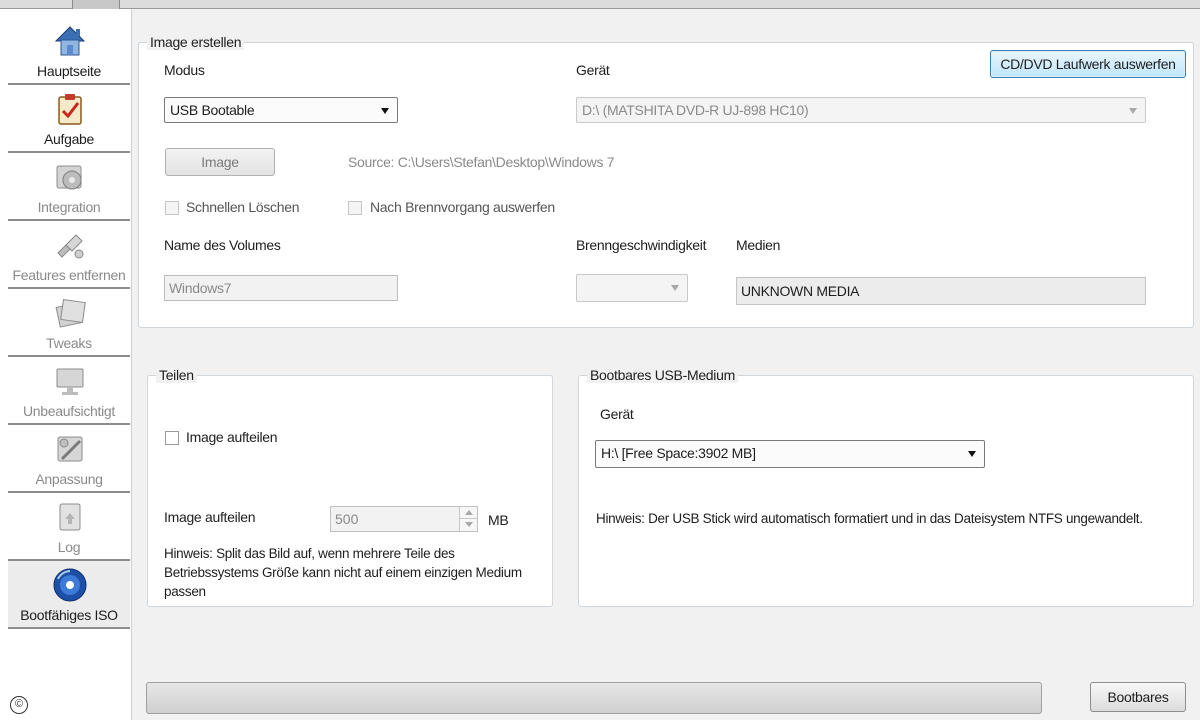  I want to click on sidebar-item-tweaks: Tweaks, so click(69, 323).